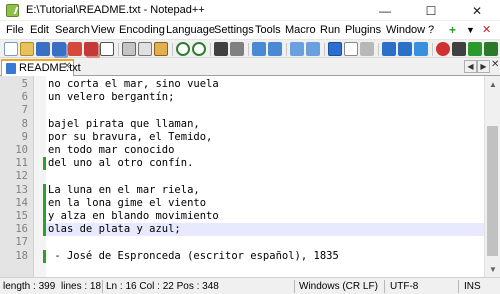  What do you see at coordinates (443, 49) in the screenshot?
I see `record-macro-icon` at bounding box center [443, 49].